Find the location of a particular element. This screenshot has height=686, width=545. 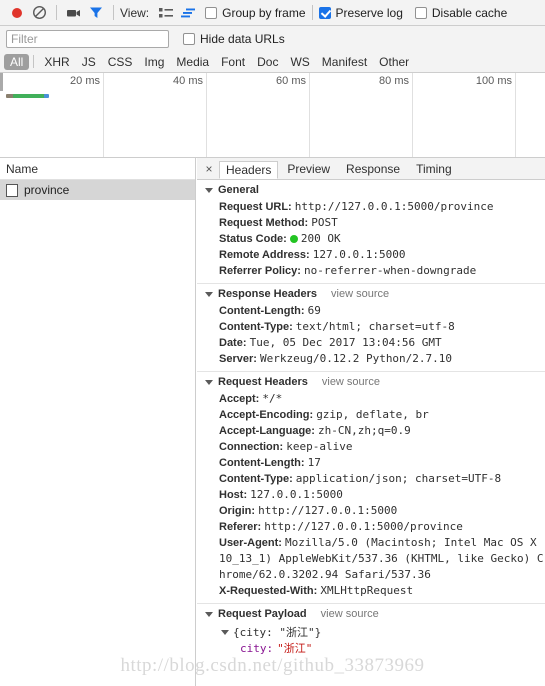

view-waterfall-button is located at coordinates (188, 13).